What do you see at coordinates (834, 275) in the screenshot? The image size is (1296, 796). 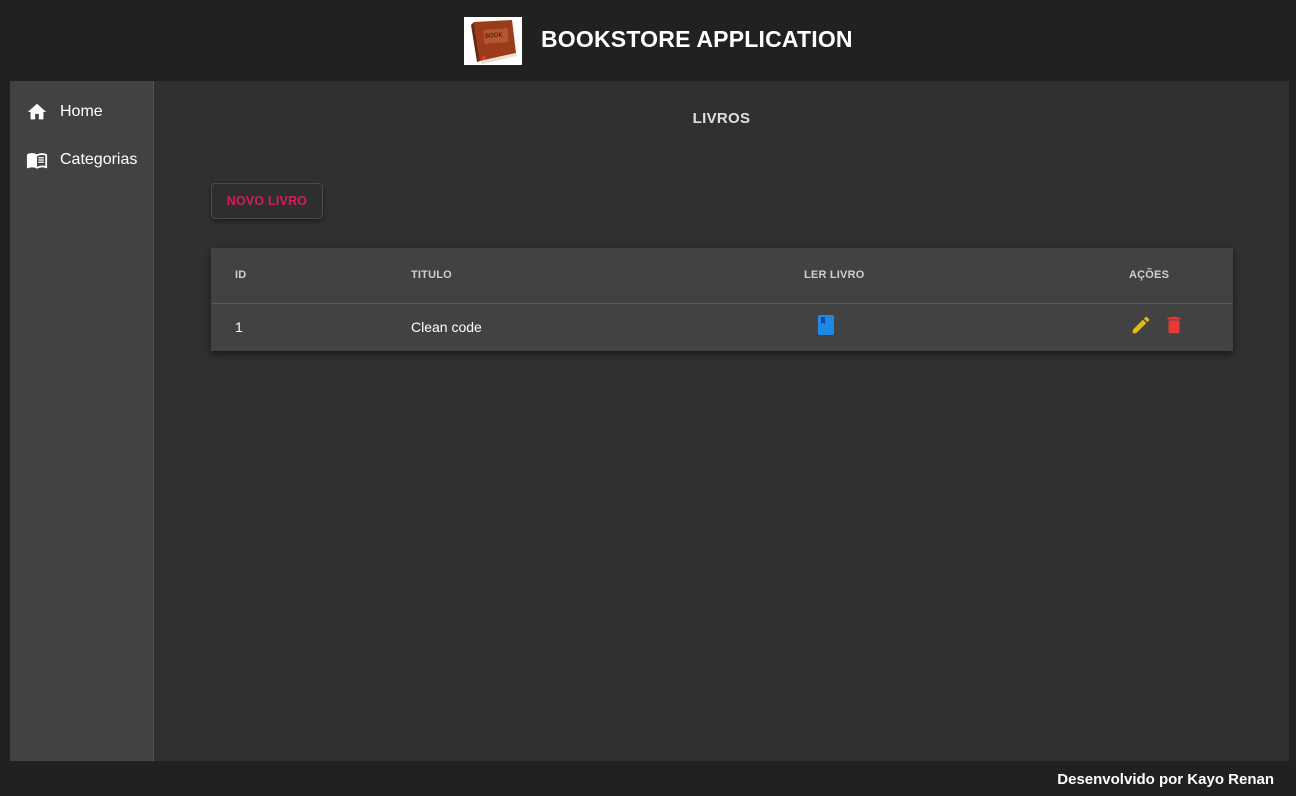 I see `column-header-read: LER LIVRO` at bounding box center [834, 275].